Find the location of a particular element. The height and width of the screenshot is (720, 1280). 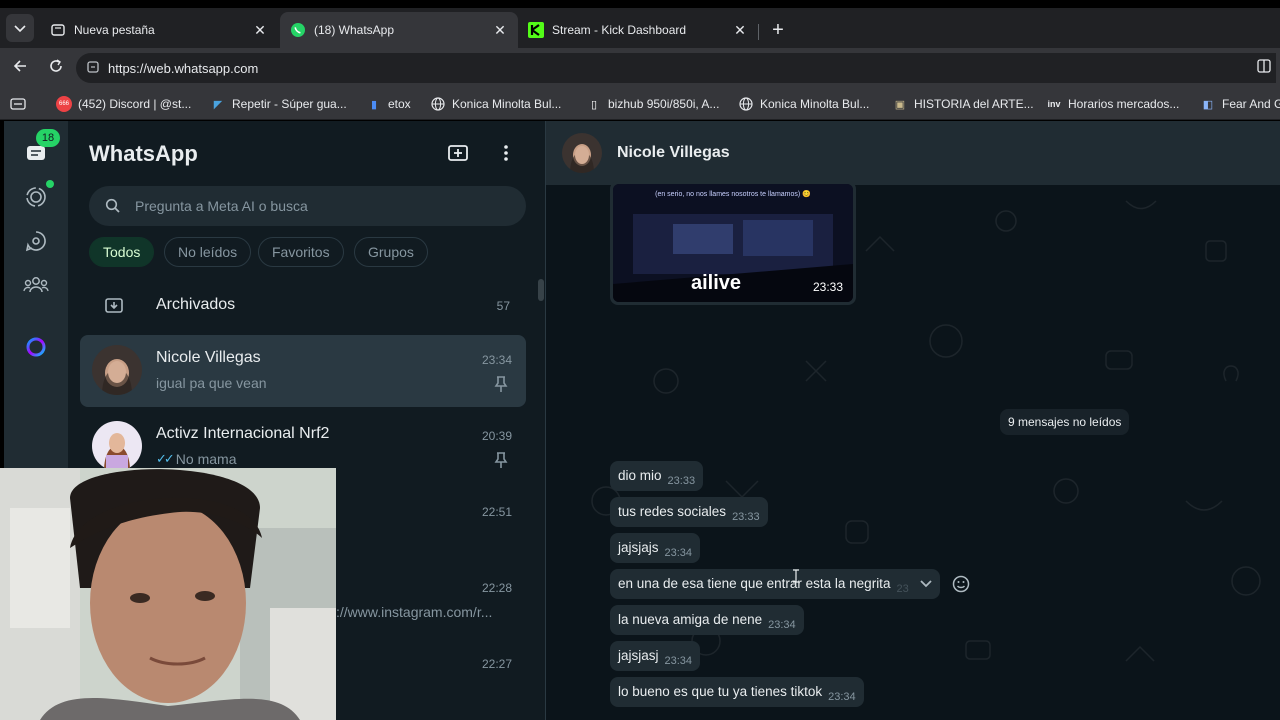

top-strip is located at coordinates (640, 4).